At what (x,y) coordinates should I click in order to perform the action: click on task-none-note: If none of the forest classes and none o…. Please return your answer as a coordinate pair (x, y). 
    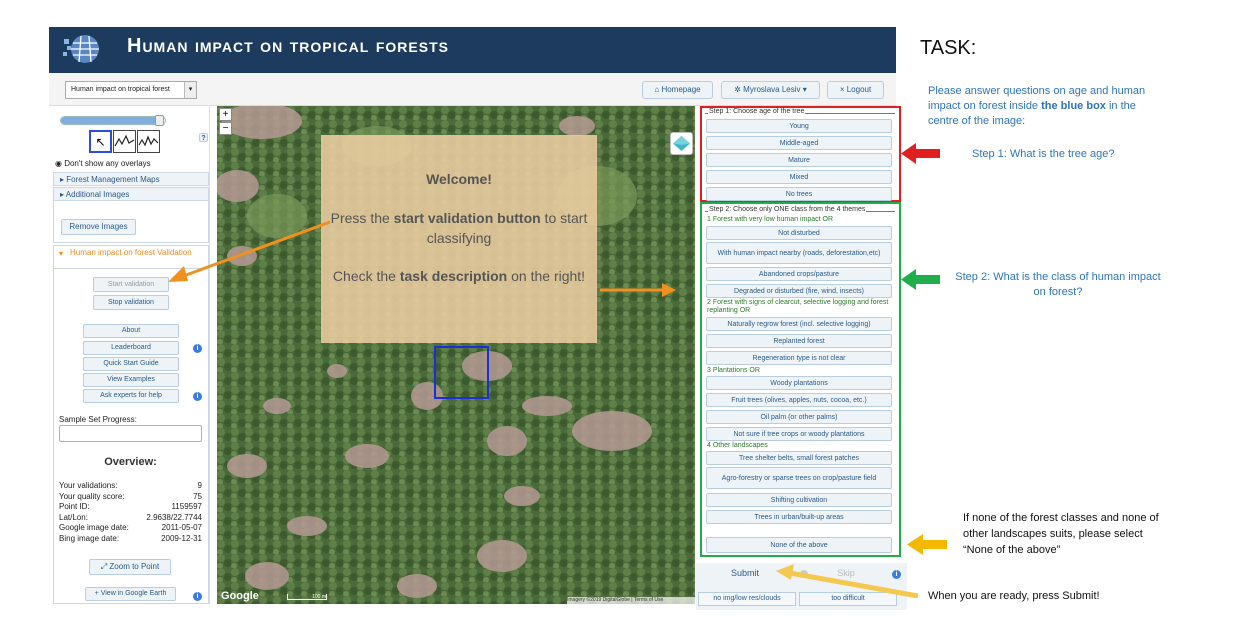
    Looking at the image, I should click on (1061, 534).